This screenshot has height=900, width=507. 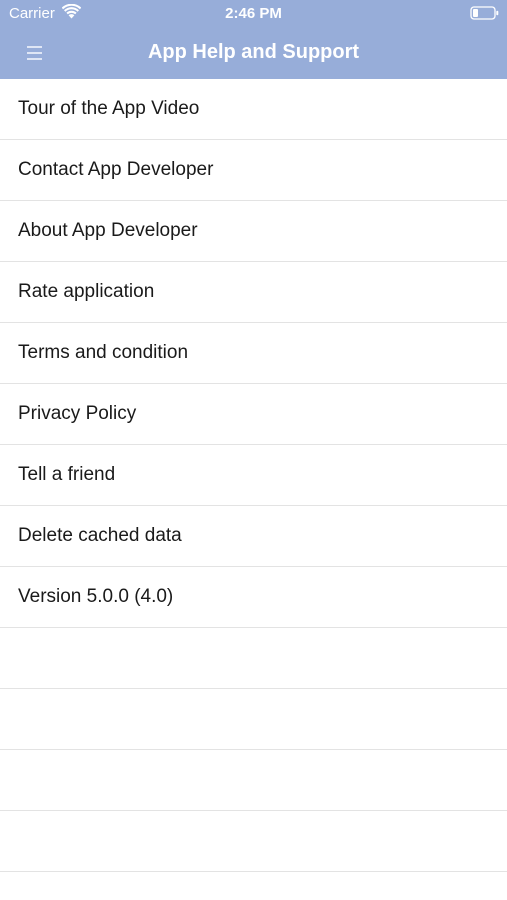 What do you see at coordinates (103, 352) in the screenshot?
I see `menu-item-label: Terms and condition` at bounding box center [103, 352].